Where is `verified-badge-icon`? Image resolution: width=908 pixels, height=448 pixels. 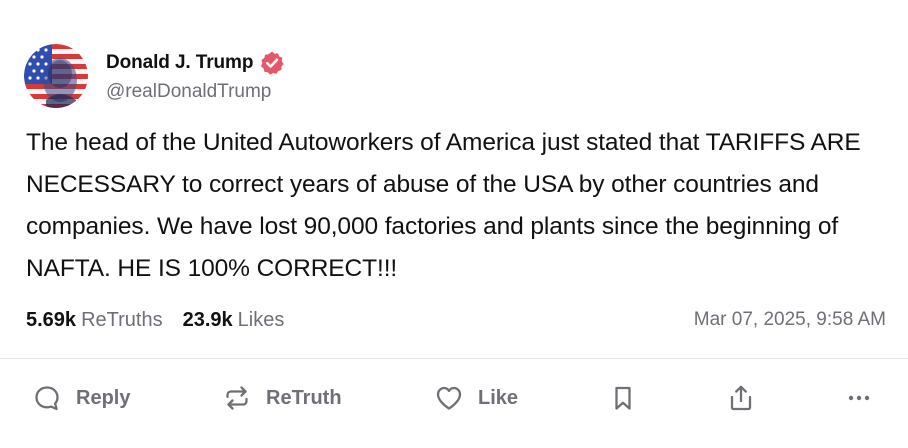 verified-badge-icon is located at coordinates (272, 63).